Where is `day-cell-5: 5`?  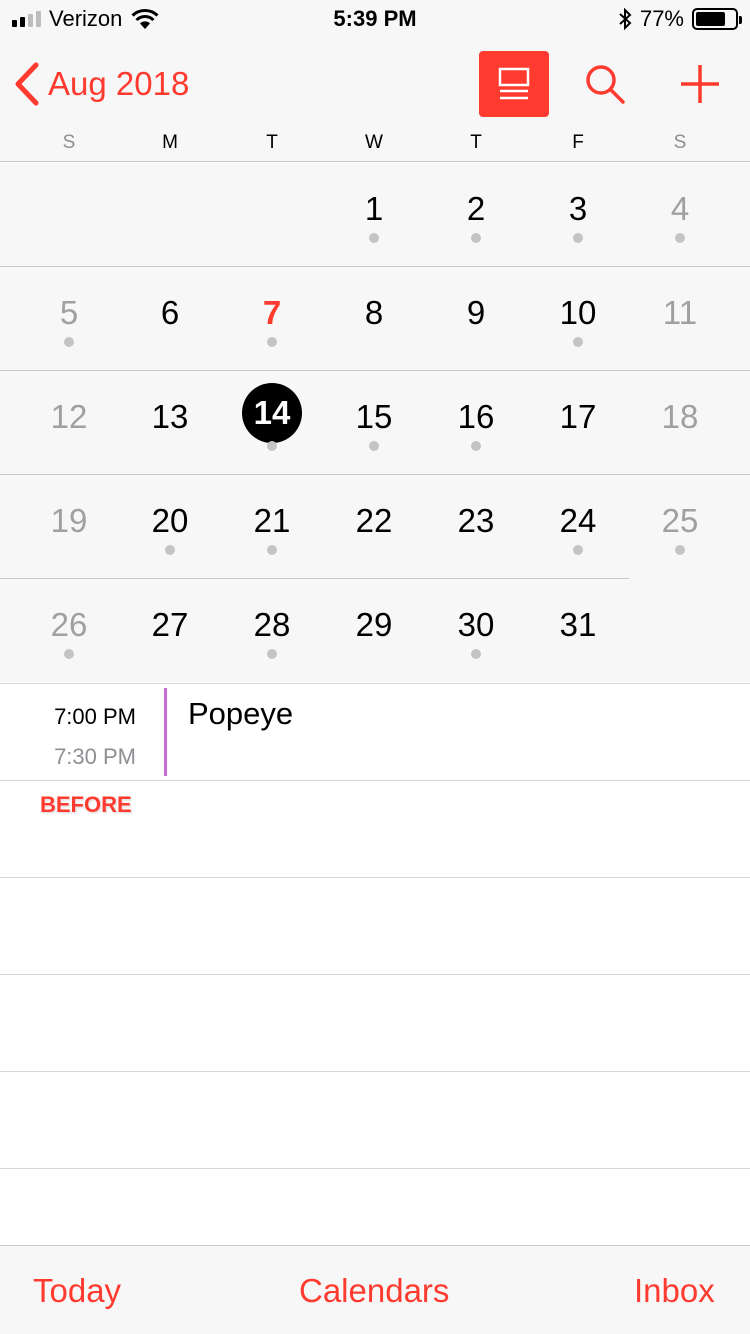 day-cell-5: 5 is located at coordinates (69, 319).